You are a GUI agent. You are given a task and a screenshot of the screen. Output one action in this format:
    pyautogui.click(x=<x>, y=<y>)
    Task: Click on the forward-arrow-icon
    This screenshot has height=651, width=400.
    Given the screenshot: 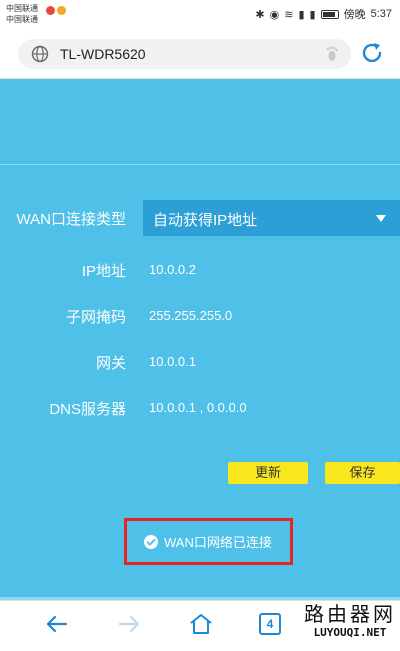 What is the action you would take?
    pyautogui.click(x=129, y=624)
    